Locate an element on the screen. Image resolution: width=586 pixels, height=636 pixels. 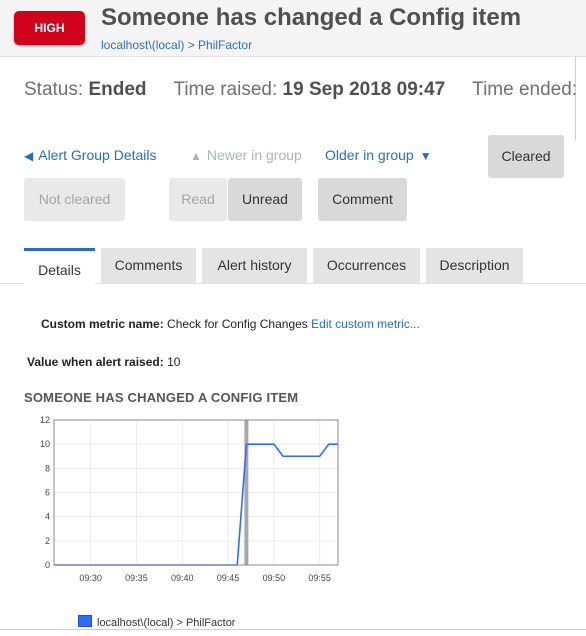
chart-legend: localhost\(local) > PhilFactor is located at coordinates (156, 622).